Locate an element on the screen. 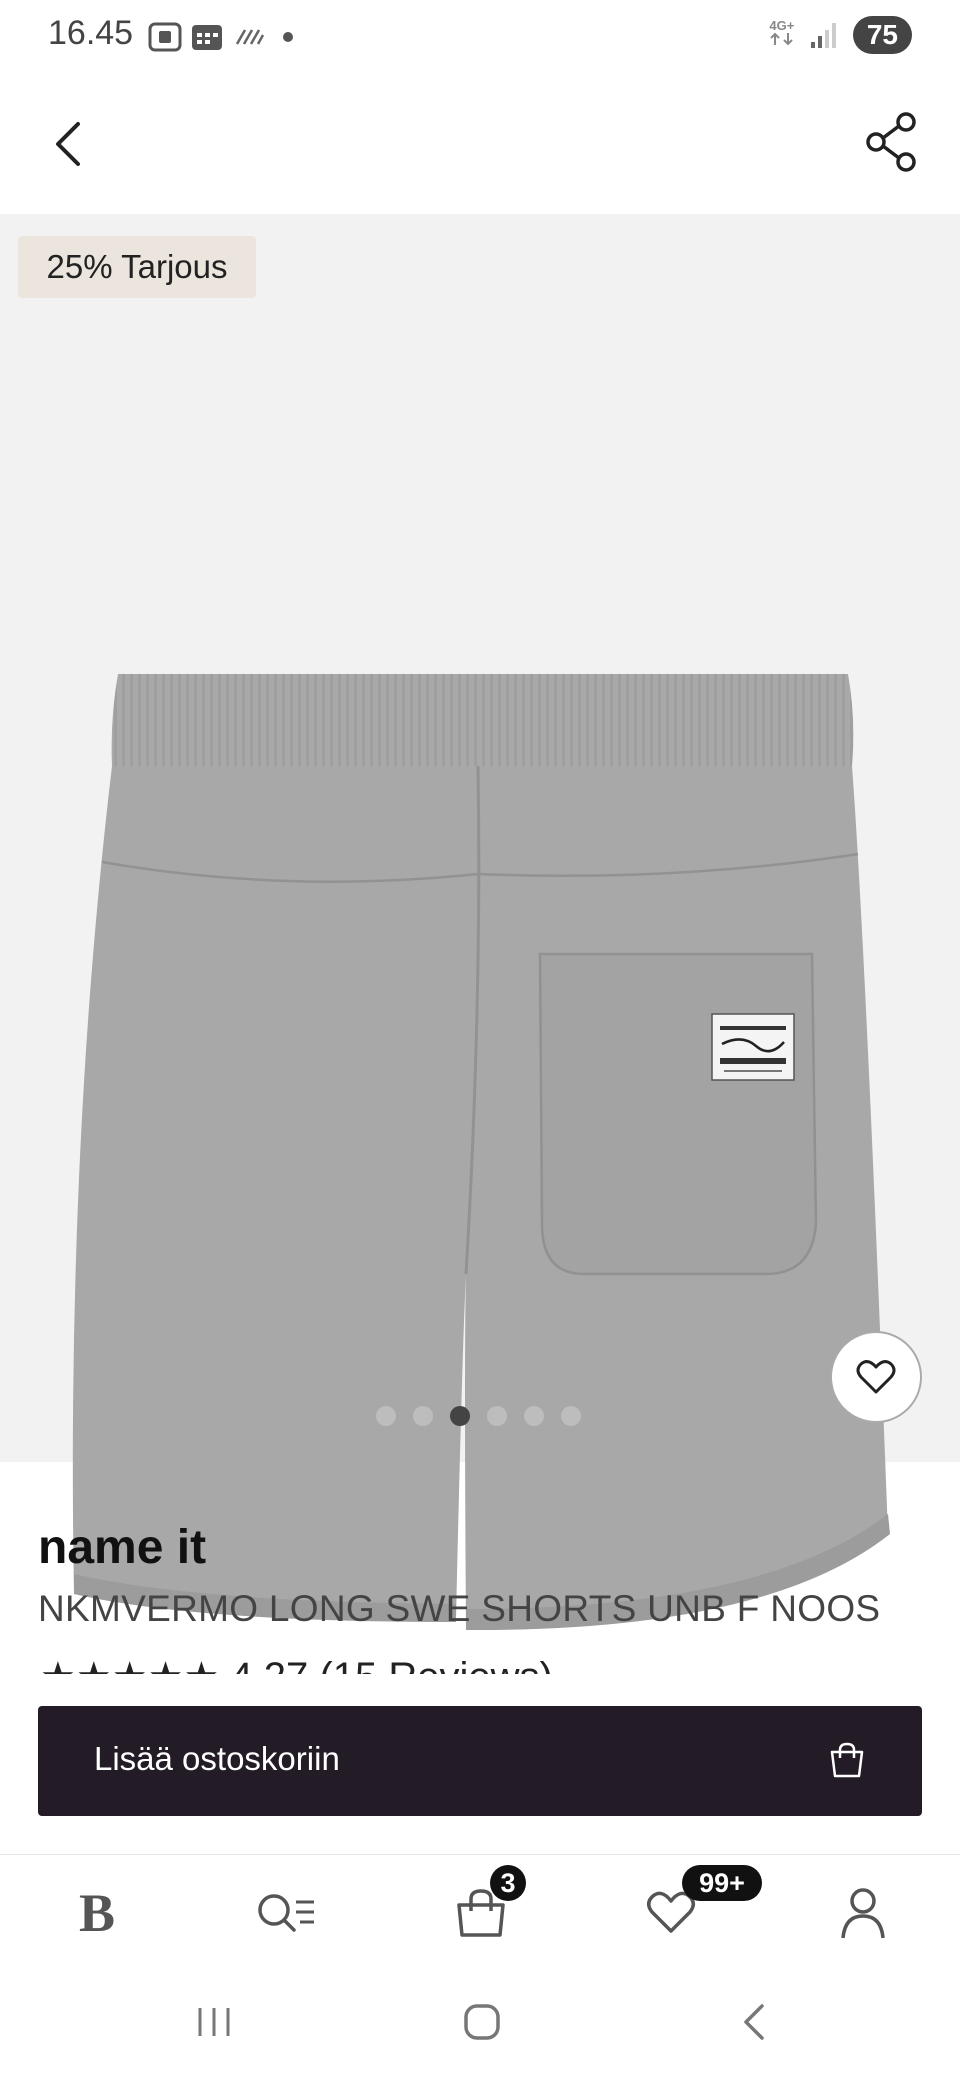 This screenshot has width=960, height=2080. nfc-icon is located at coordinates (250, 39).